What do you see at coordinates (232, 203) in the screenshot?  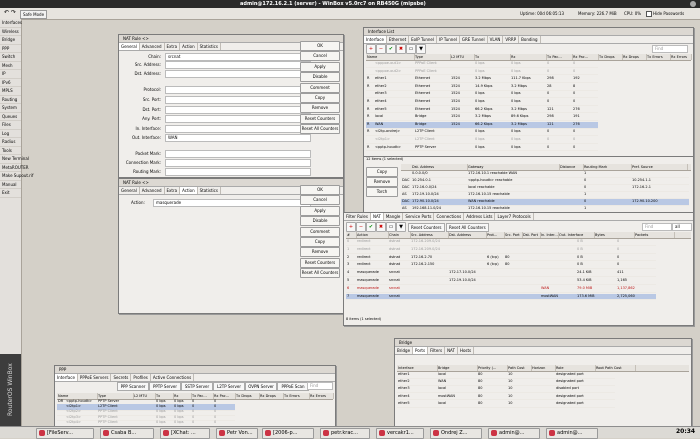 I see `action-select: masquerade` at bounding box center [232, 203].